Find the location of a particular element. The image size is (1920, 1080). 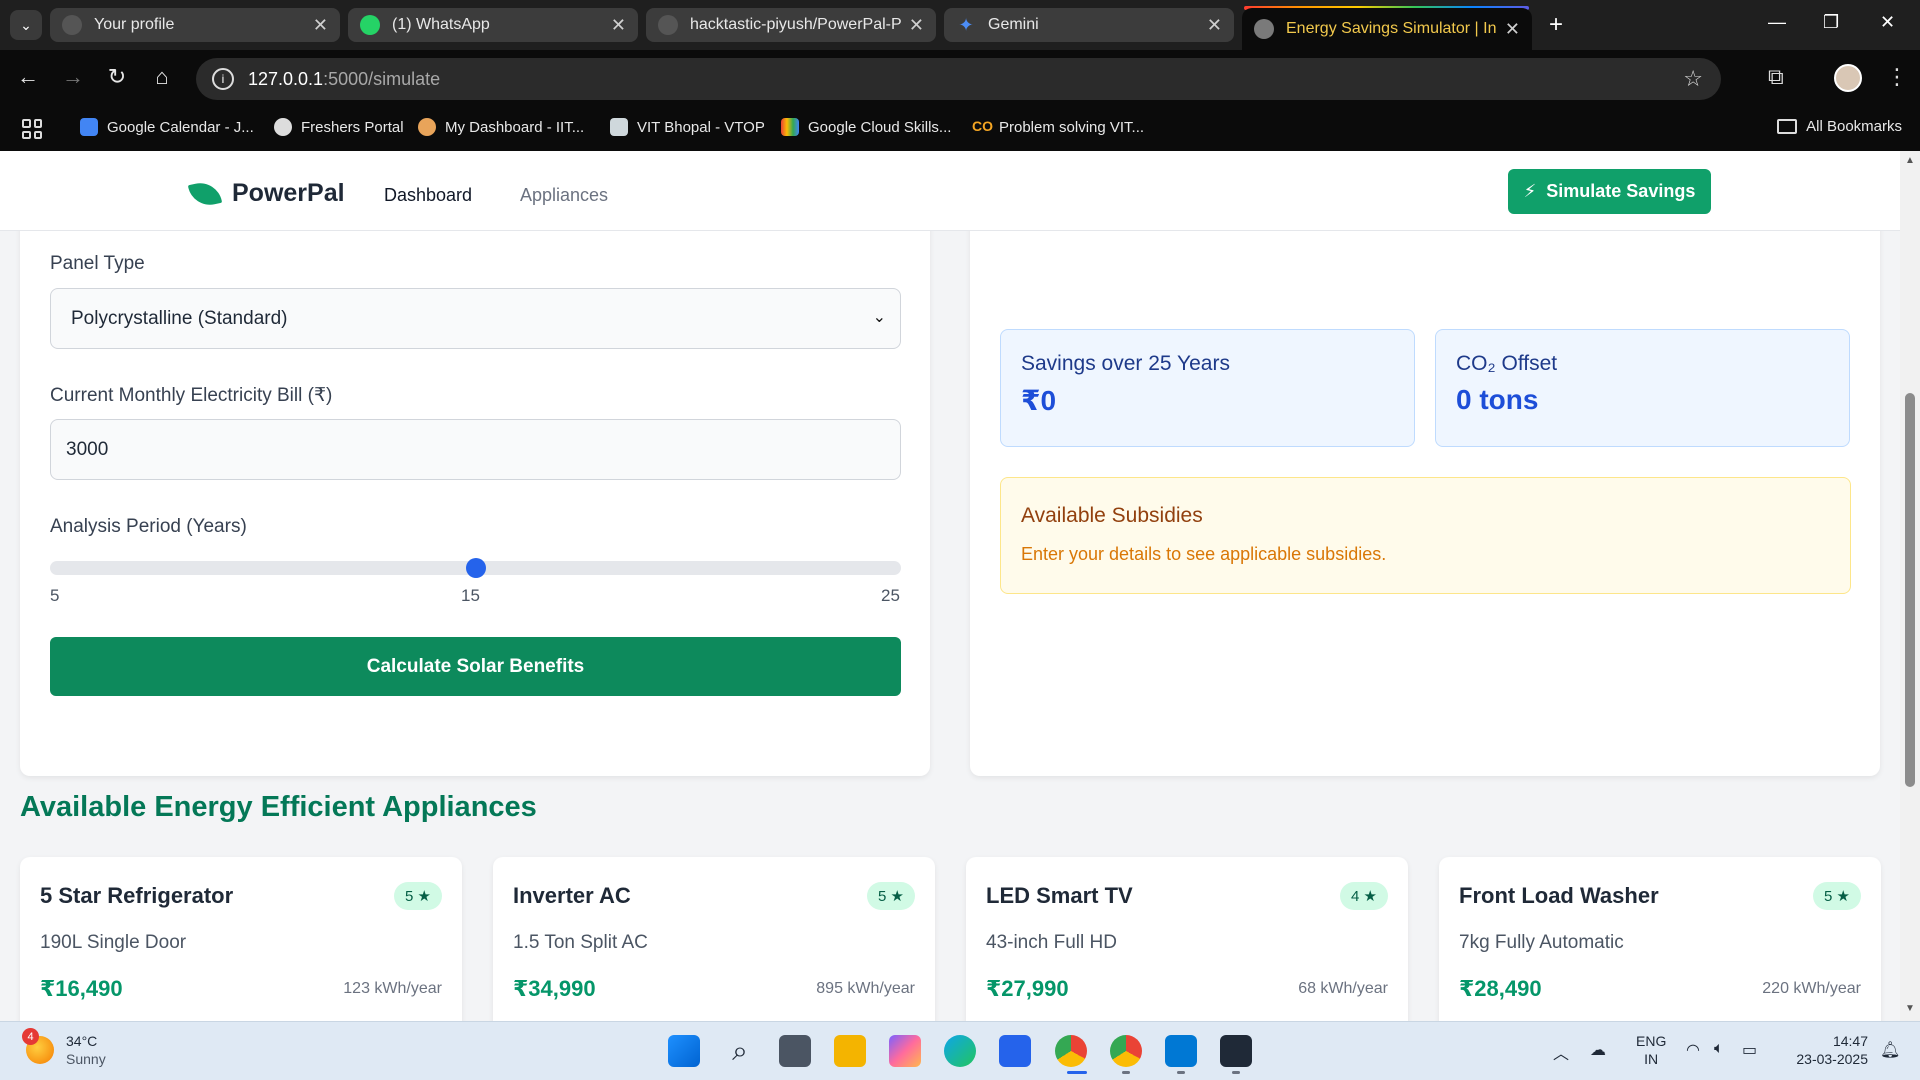

nav-appliances: Appliances is located at coordinates (564, 195).